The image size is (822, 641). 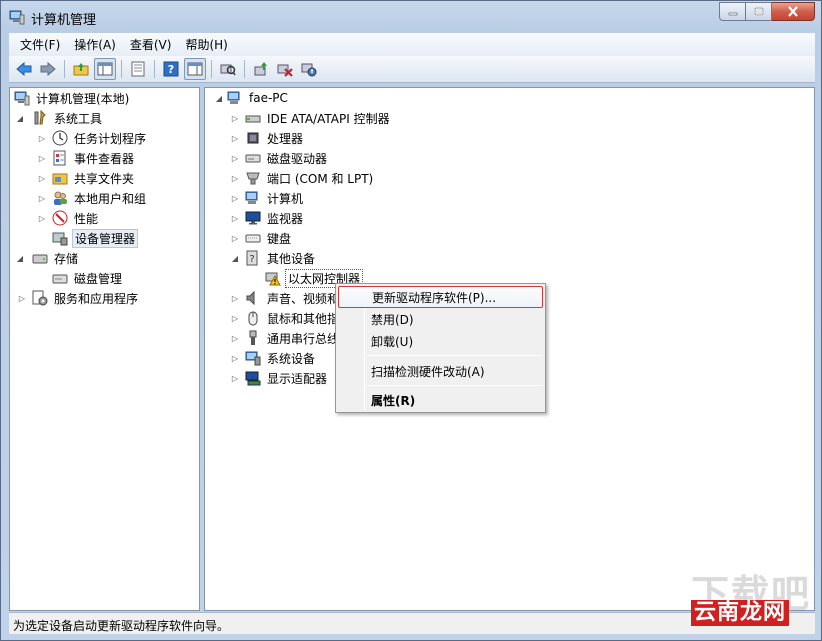 I want to click on tree-node-system-tools: 系统工具, so click(x=68, y=118).